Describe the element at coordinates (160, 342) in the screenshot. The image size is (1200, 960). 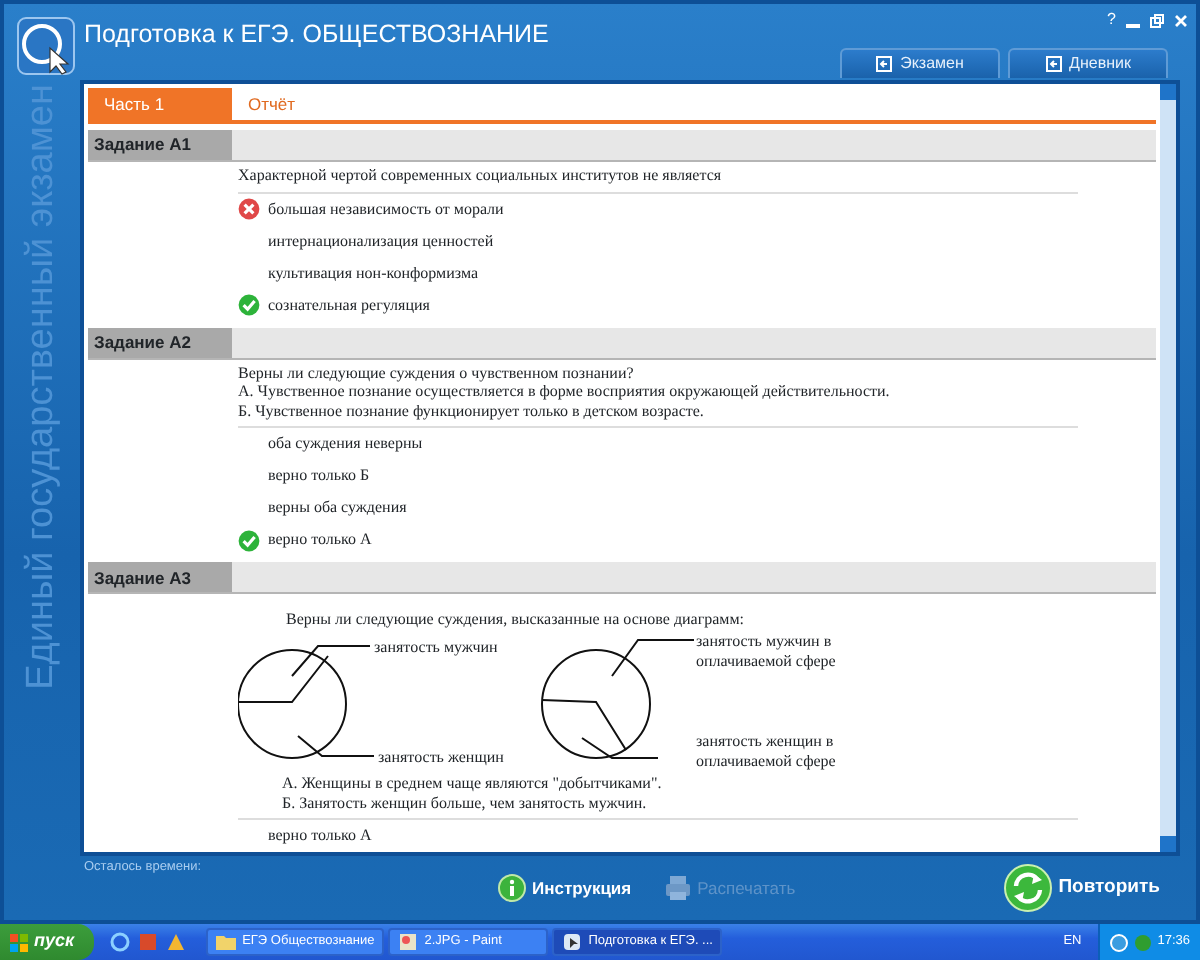
I see `task-heading: Задание А2` at that location.